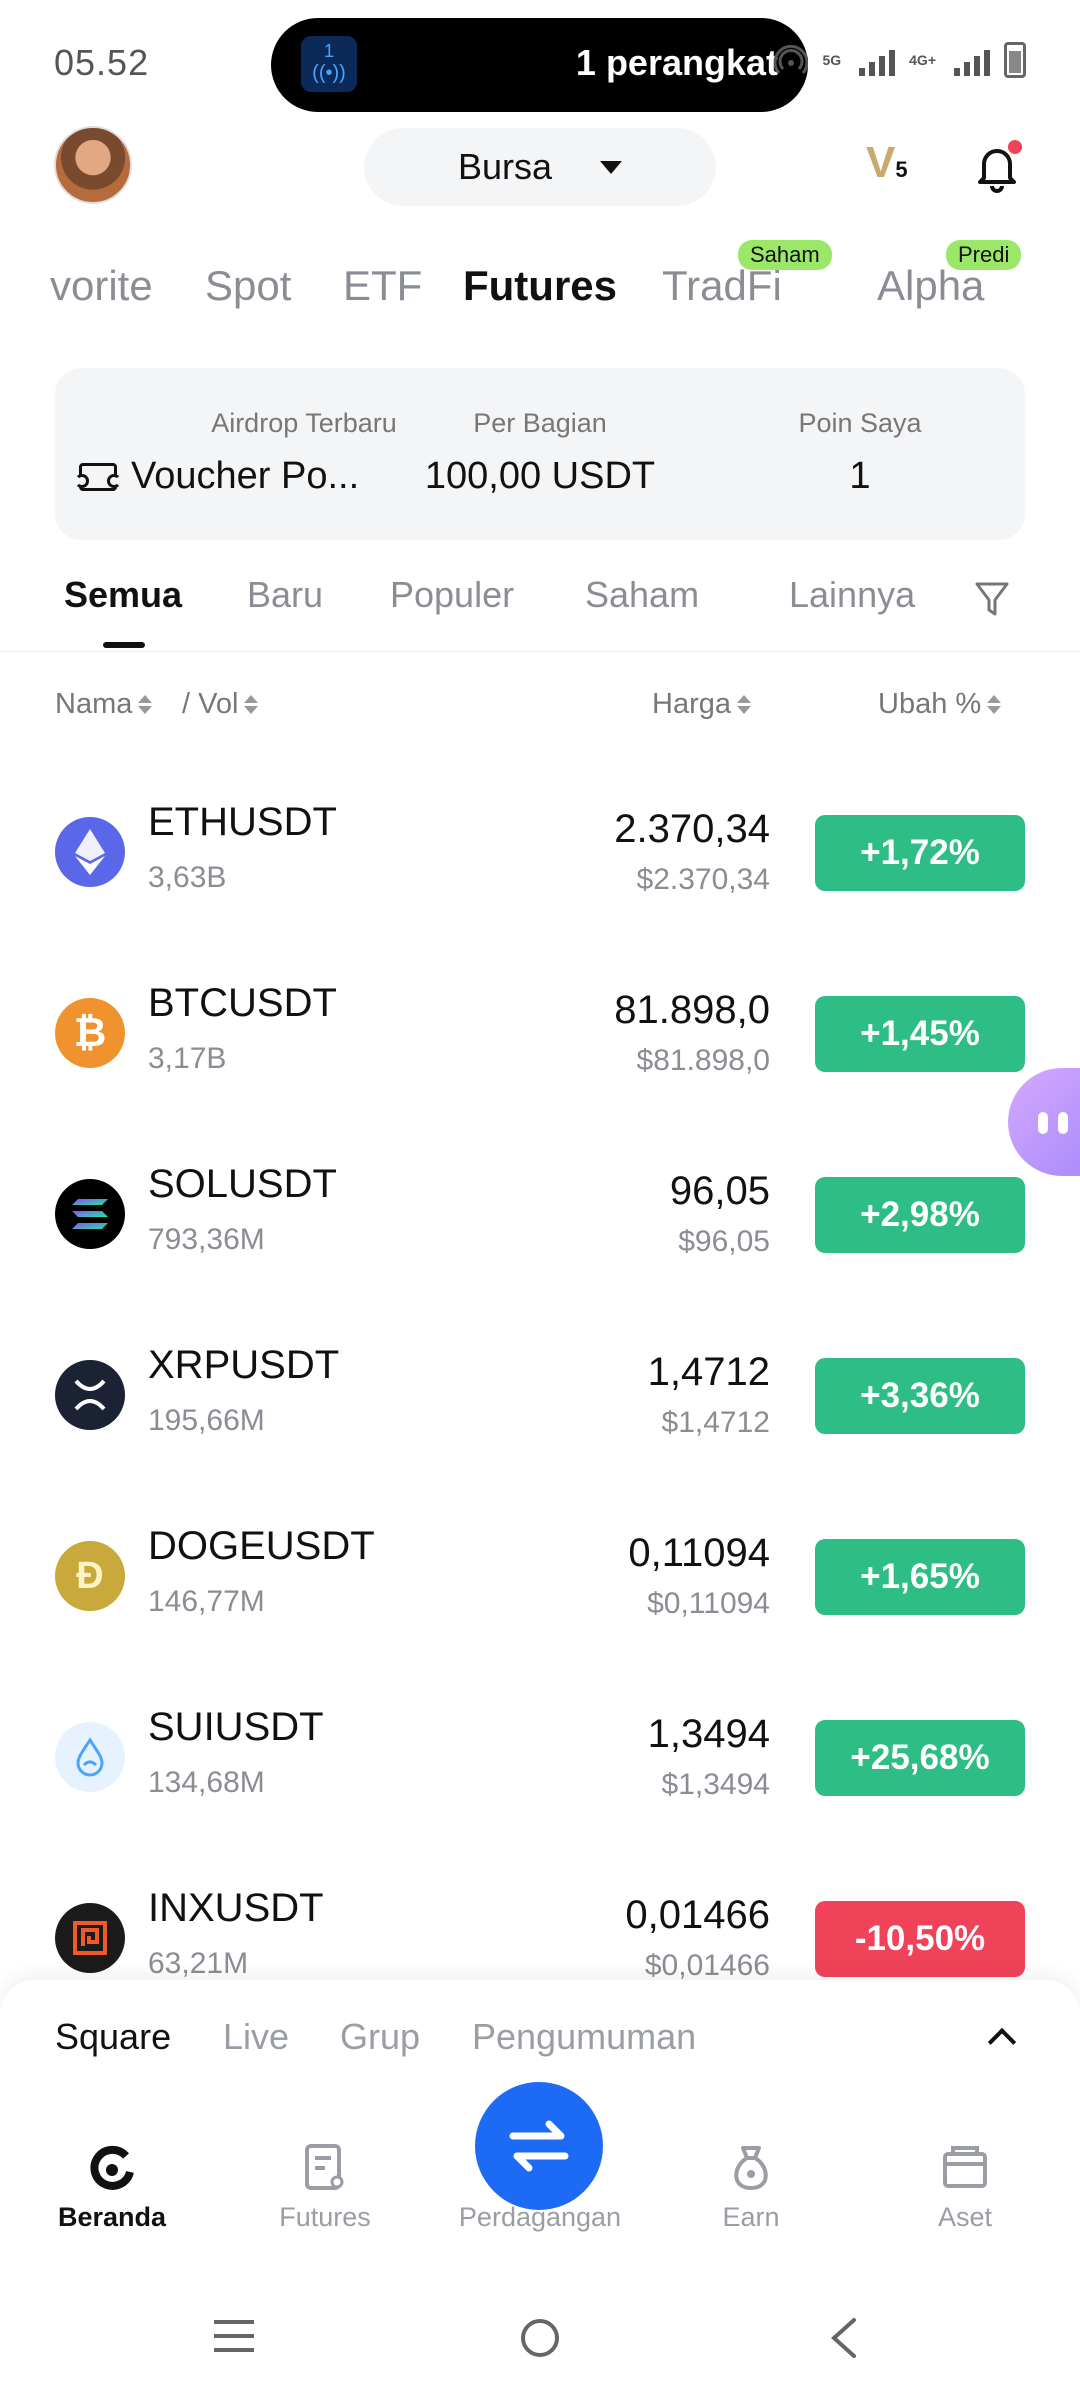 The width and height of the screenshot is (1080, 2392). I want to click on nav-futures: Futures, so click(325, 2186).